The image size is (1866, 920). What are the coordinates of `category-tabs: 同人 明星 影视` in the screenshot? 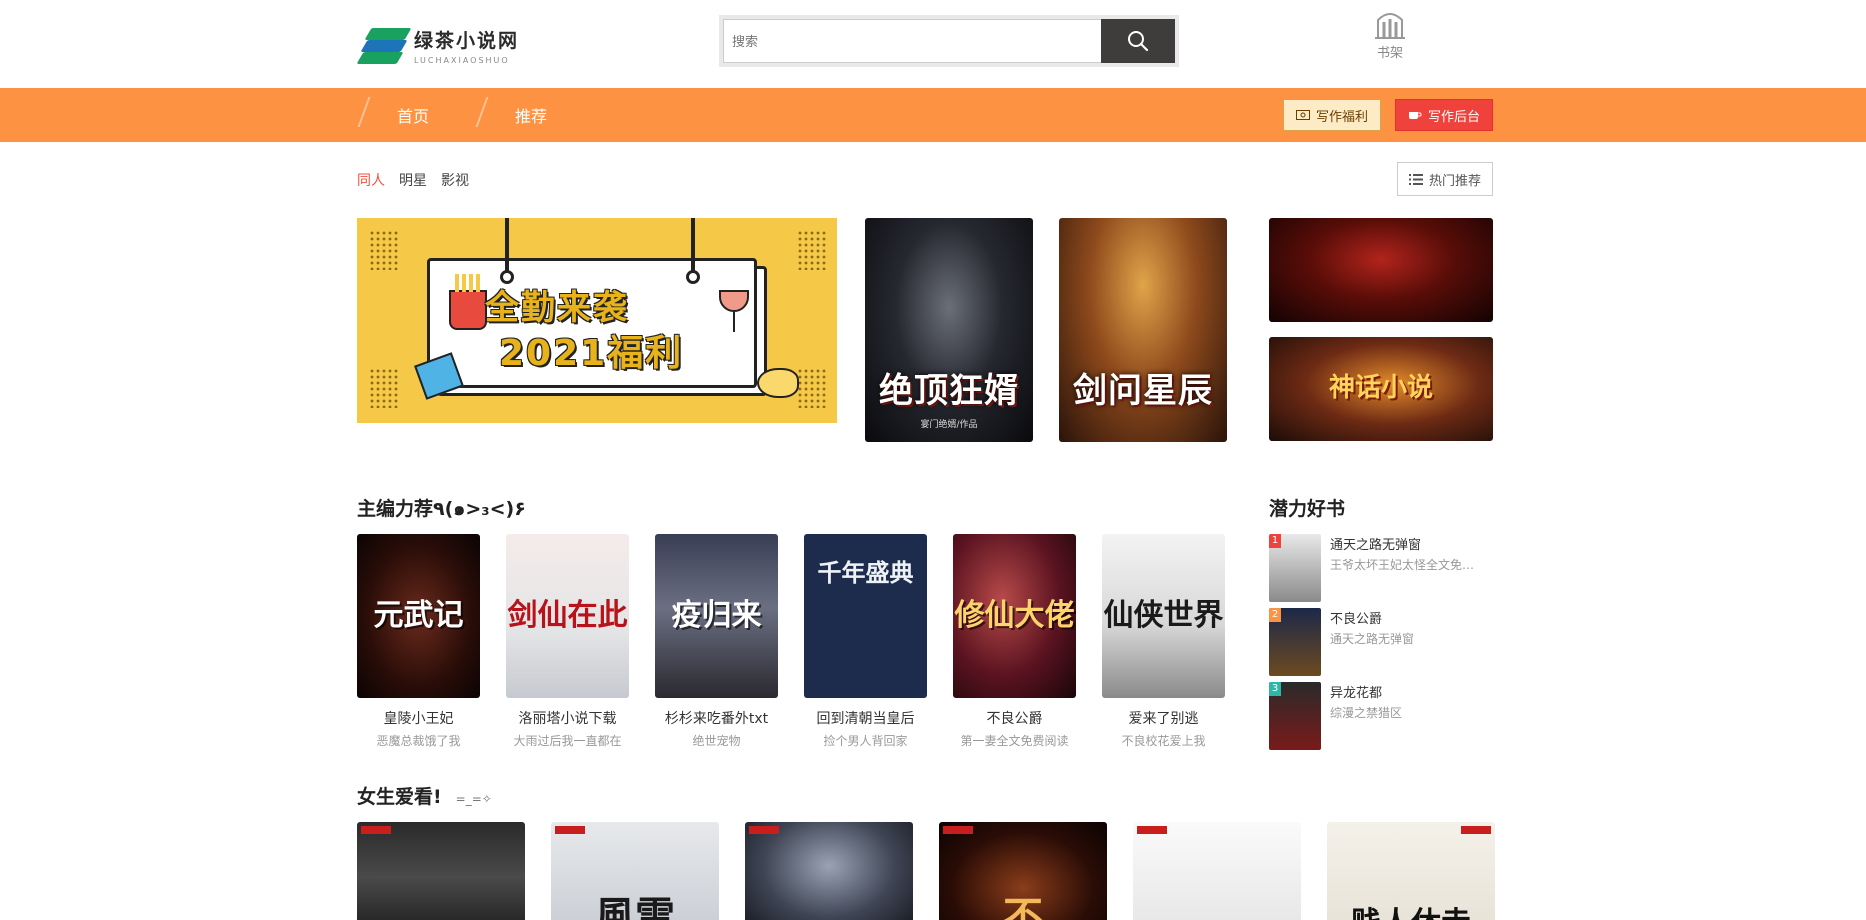 It's located at (413, 180).